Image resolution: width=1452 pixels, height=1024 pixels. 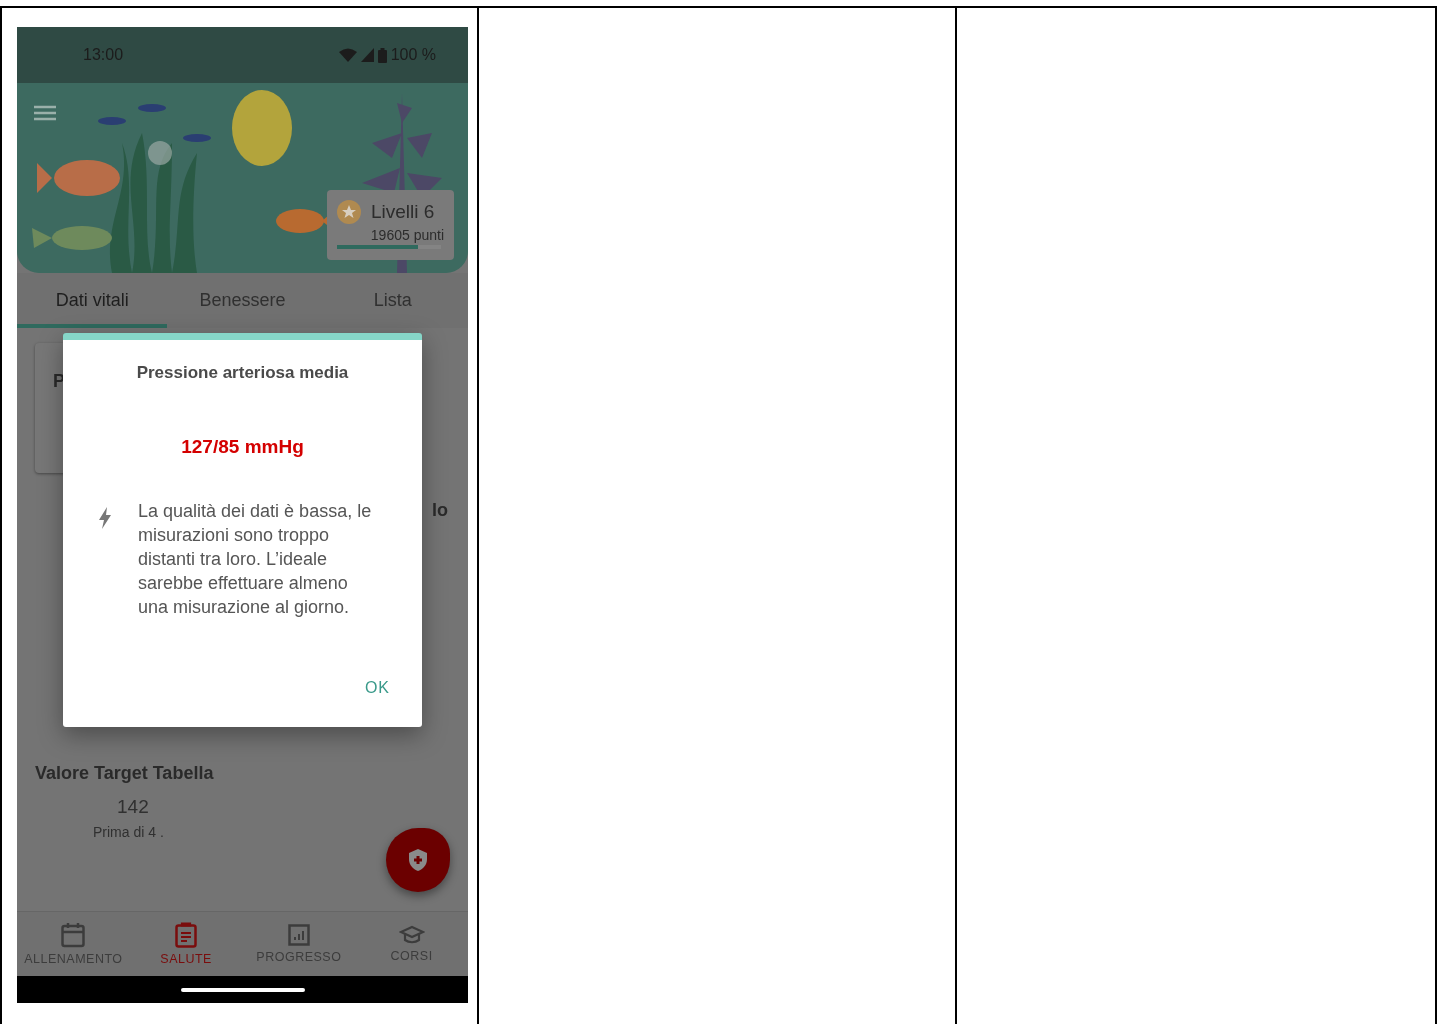 I want to click on wifi-icon, so click(x=347, y=55).